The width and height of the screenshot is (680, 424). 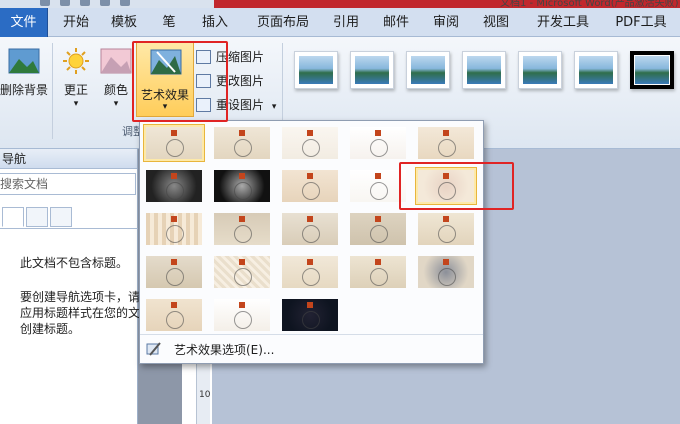 What do you see at coordinates (24, 90) in the screenshot?
I see `remove-background-label: 删除背景` at bounding box center [24, 90].